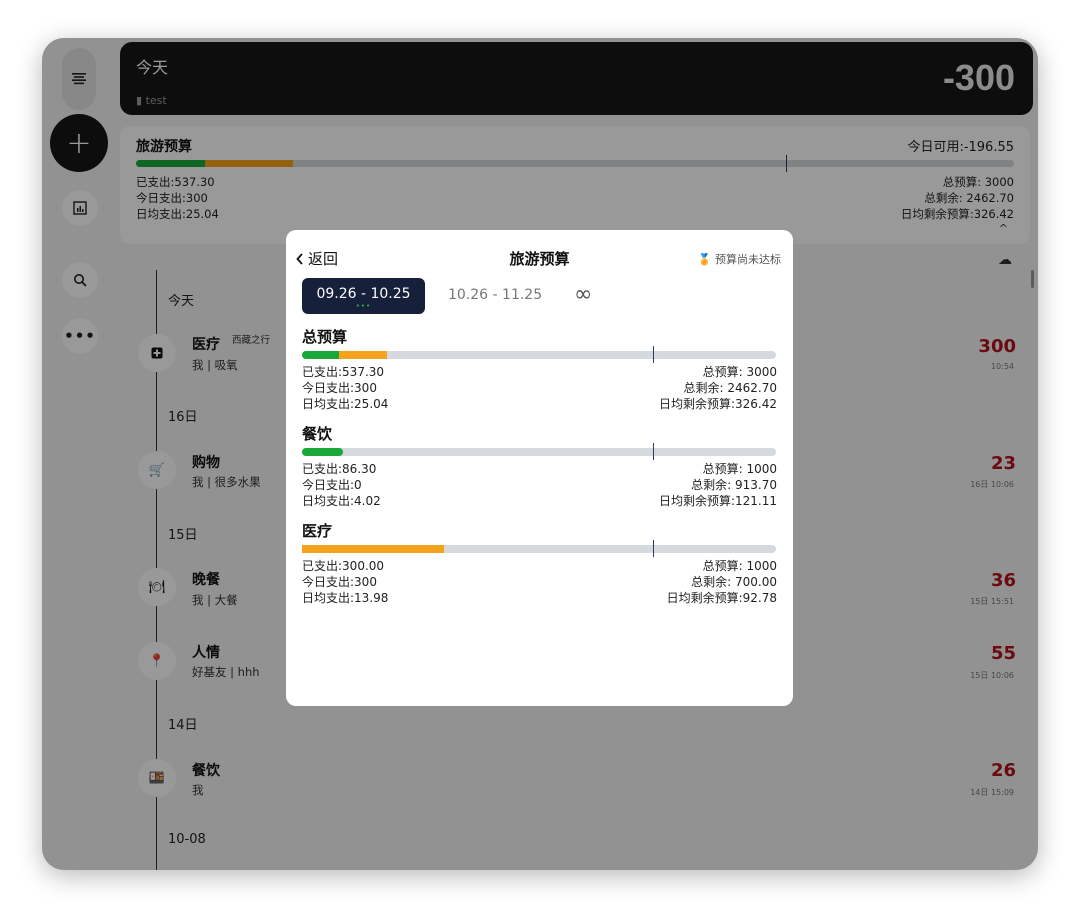  I want to click on section-title: 医疗, so click(317, 531).